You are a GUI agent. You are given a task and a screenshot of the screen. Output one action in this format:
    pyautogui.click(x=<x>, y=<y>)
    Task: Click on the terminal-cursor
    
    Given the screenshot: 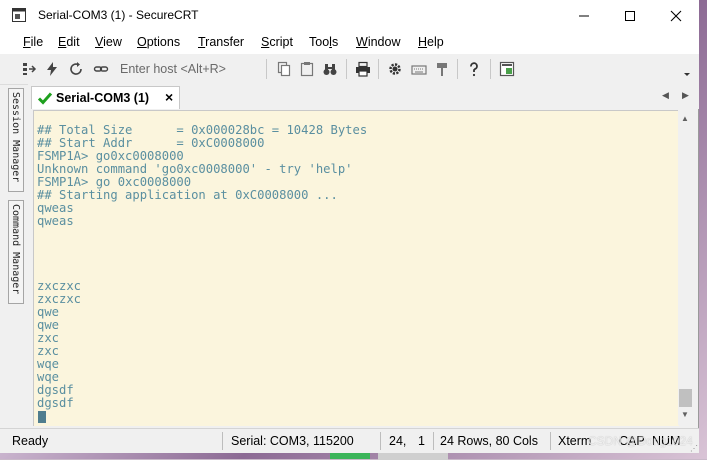 What is the action you would take?
    pyautogui.click(x=42, y=417)
    